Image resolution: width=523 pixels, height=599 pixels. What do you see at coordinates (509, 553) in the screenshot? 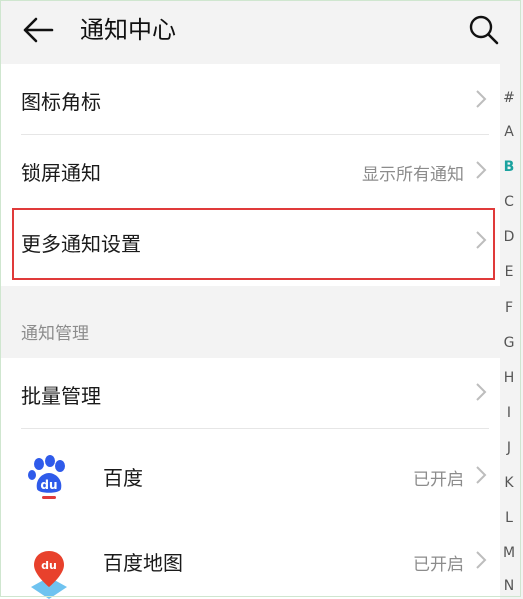
I see `index-letter: M` at bounding box center [509, 553].